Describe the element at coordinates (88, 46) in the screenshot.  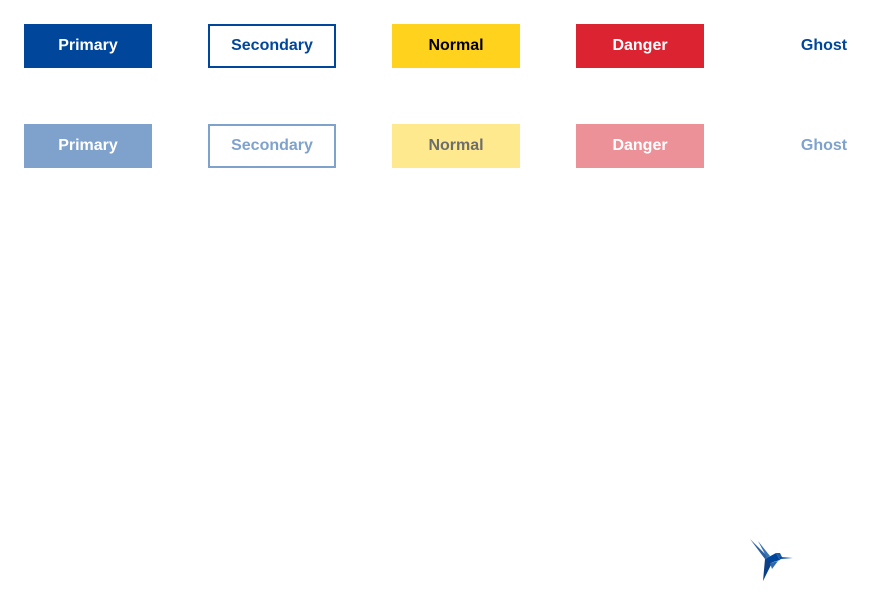
I see `primary-button: Primary` at that location.